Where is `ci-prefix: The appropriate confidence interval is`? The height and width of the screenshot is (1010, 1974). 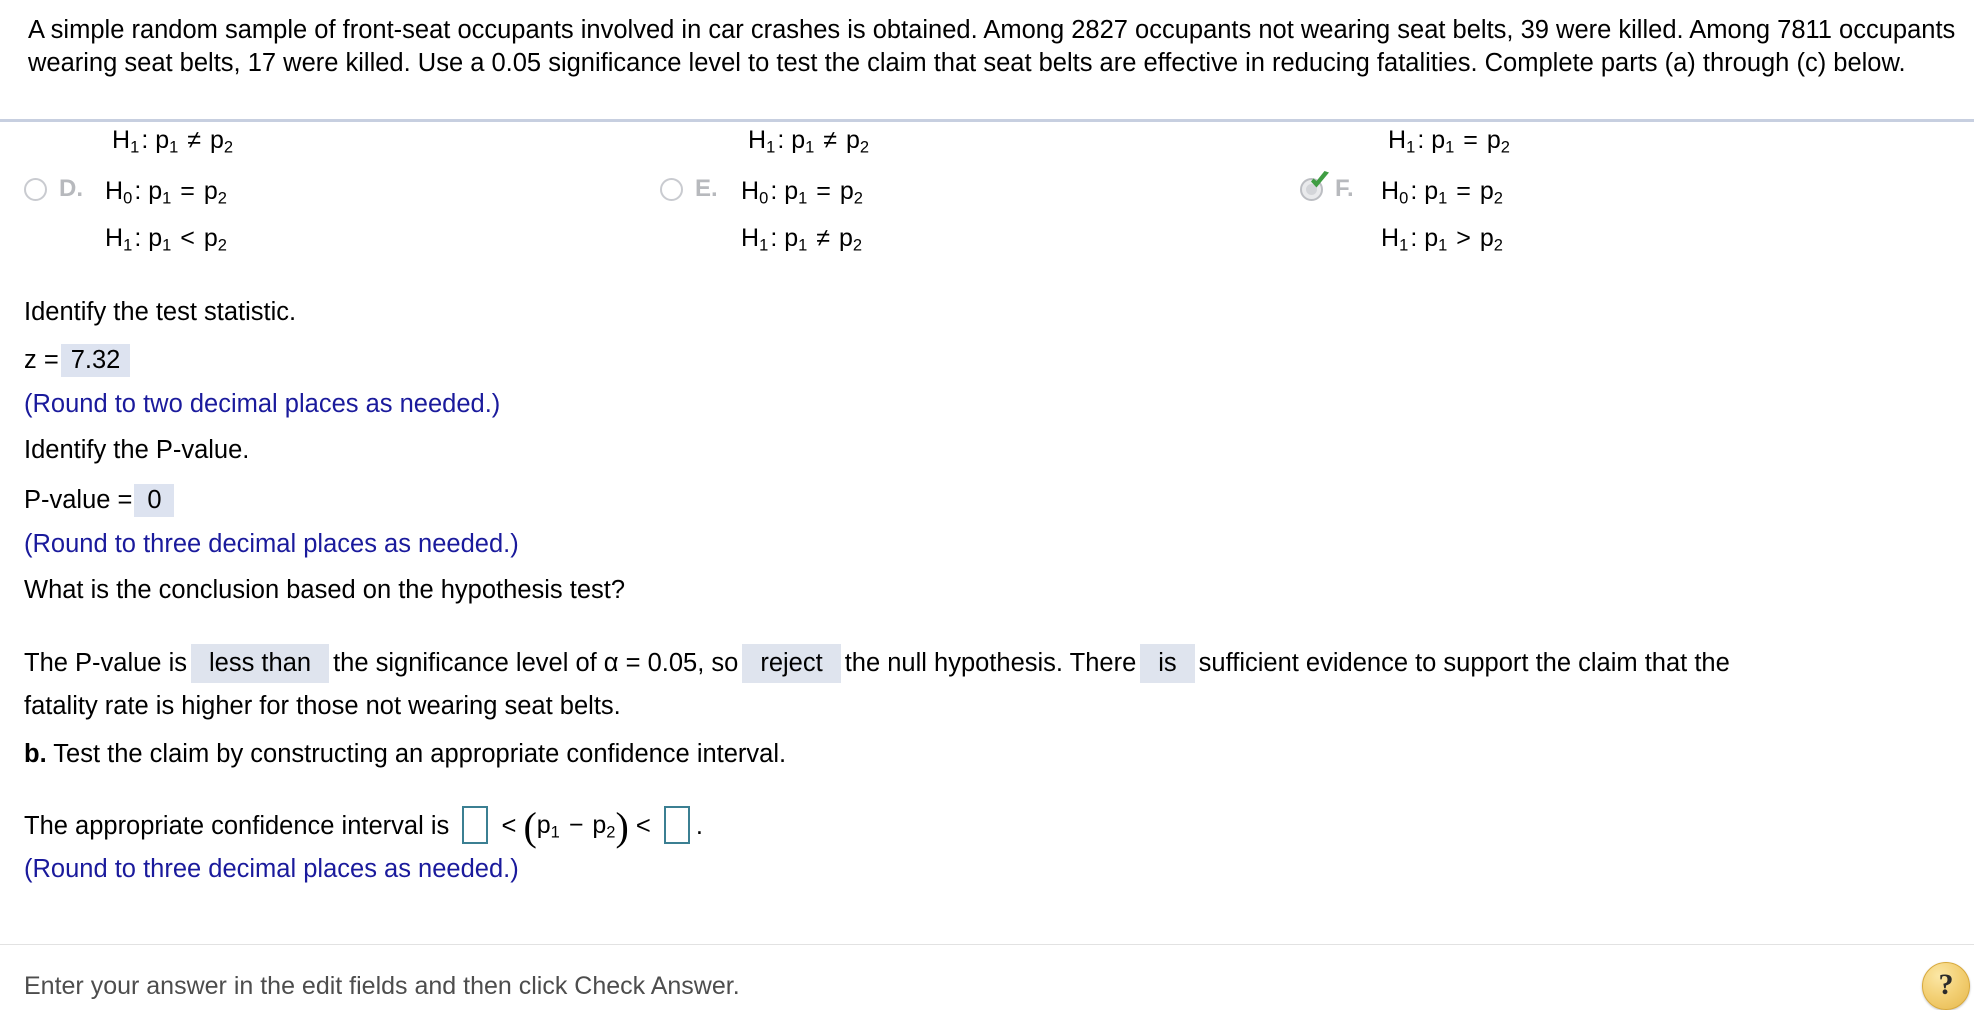 ci-prefix: The appropriate confidence interval is is located at coordinates (237, 826).